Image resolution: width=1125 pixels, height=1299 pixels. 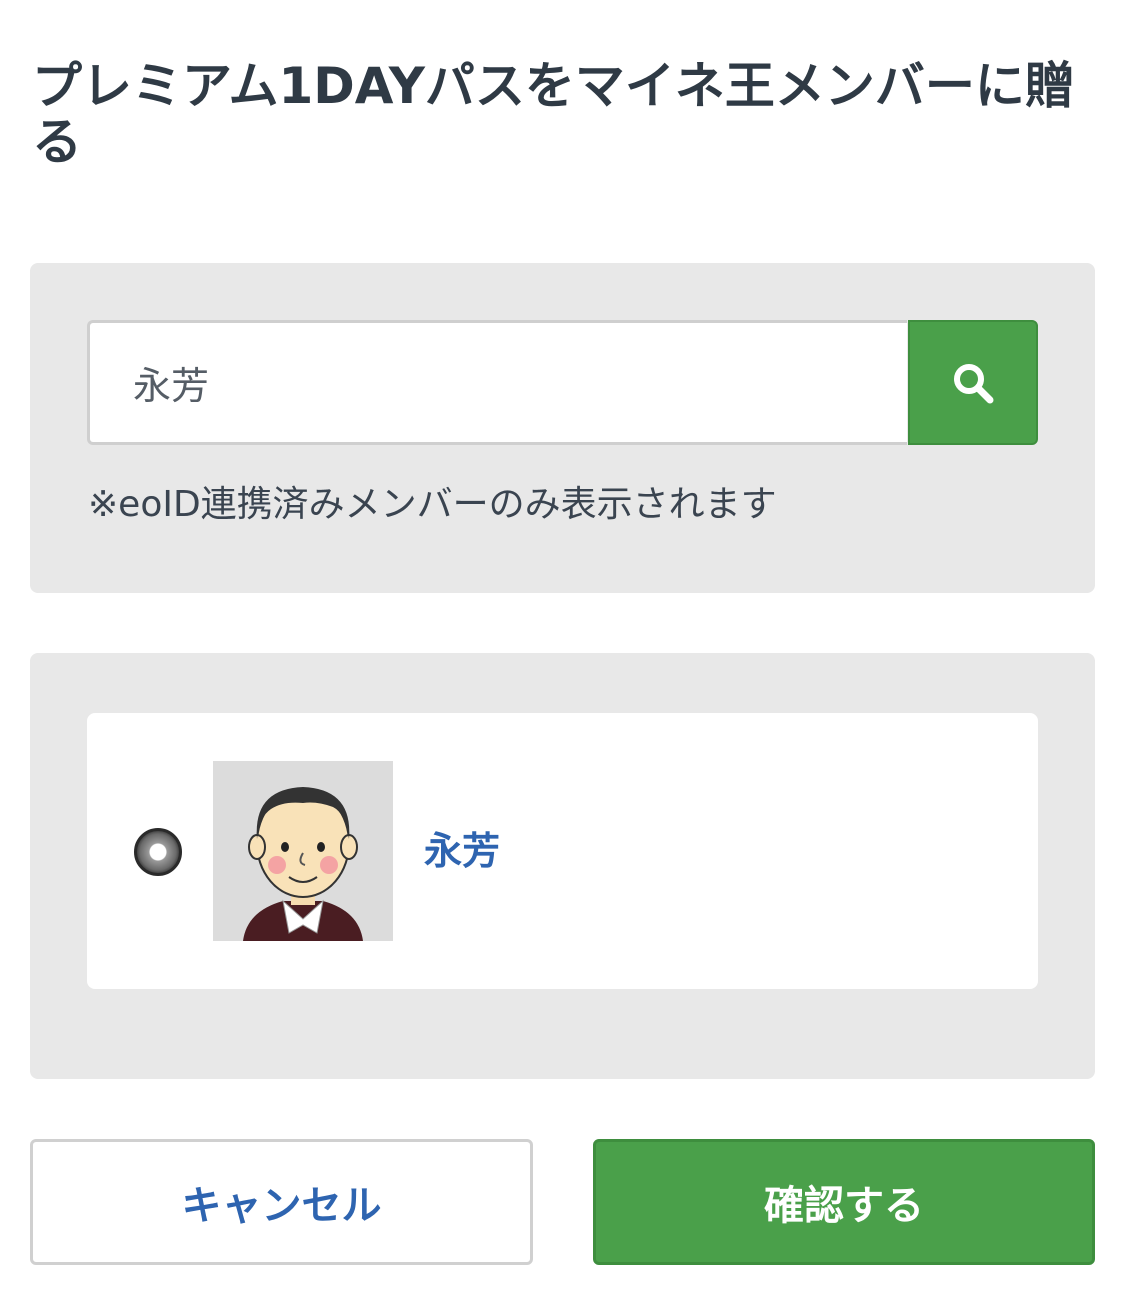 What do you see at coordinates (497, 382) in the screenshot?
I see `search-input` at bounding box center [497, 382].